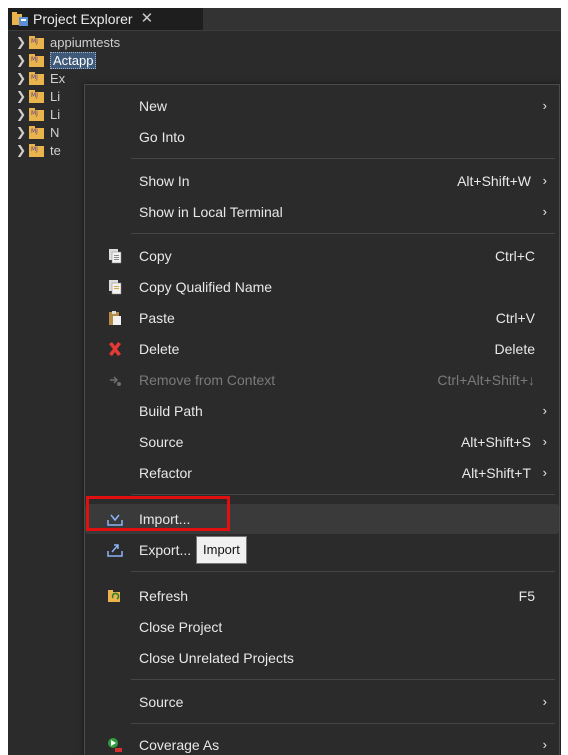 This screenshot has width=568, height=755. I want to click on tab-project-explorer: Project Explorer ✕, so click(105, 19).